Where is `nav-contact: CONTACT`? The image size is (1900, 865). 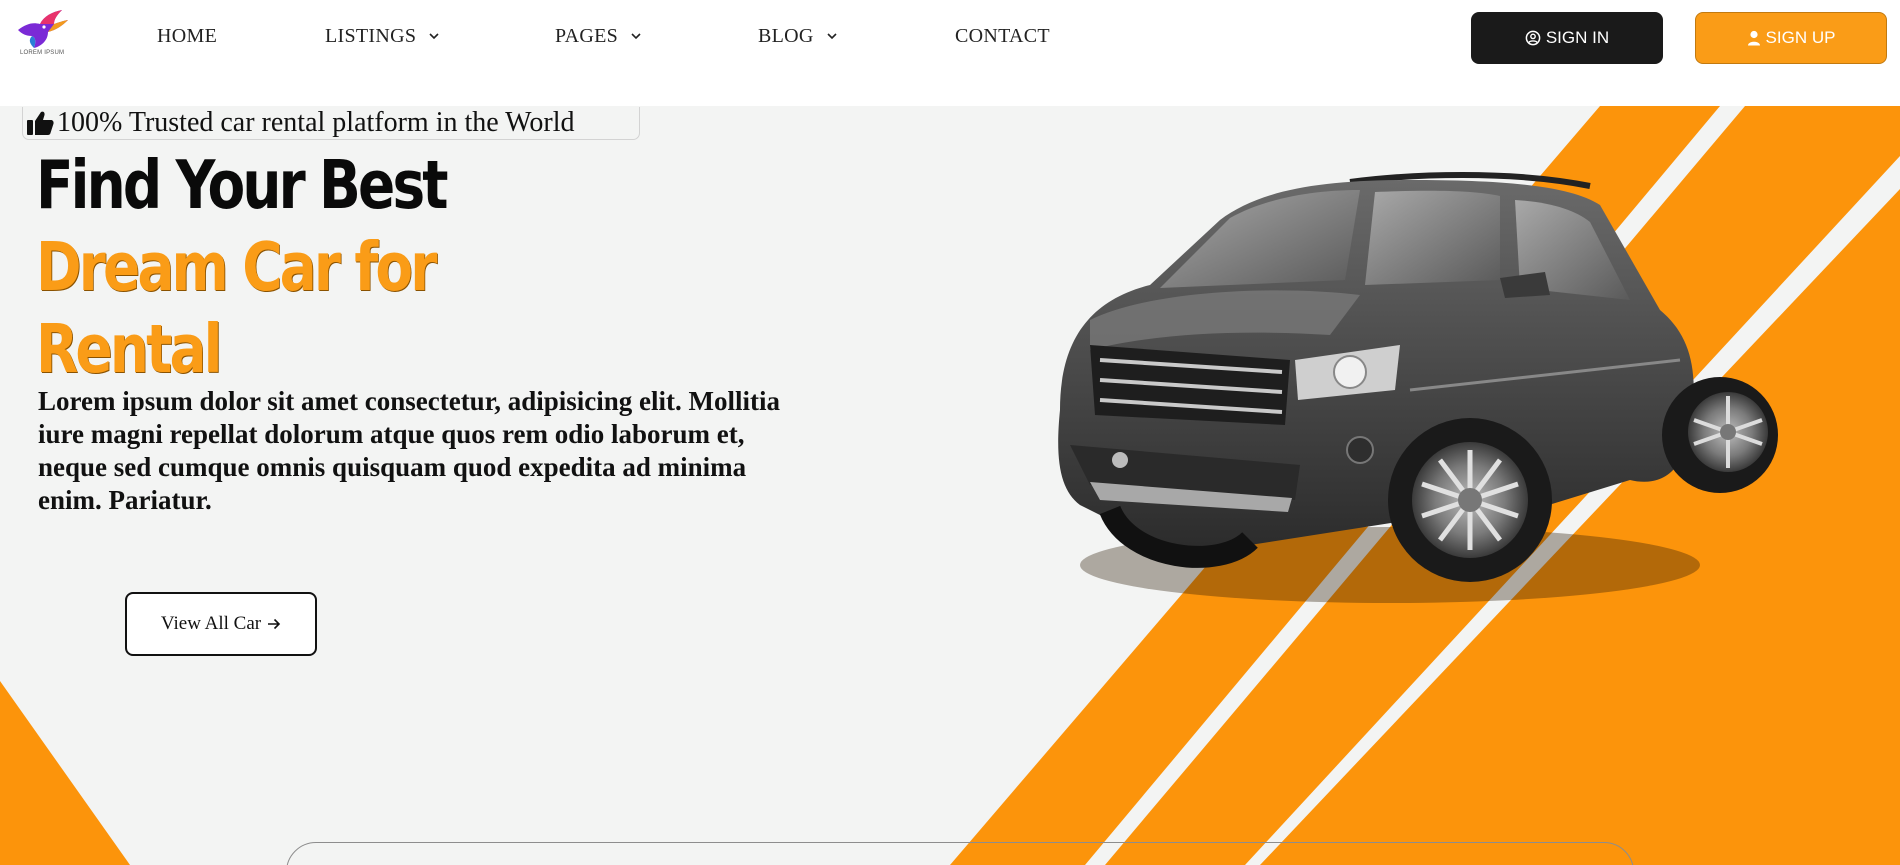
nav-contact: CONTACT is located at coordinates (1002, 36).